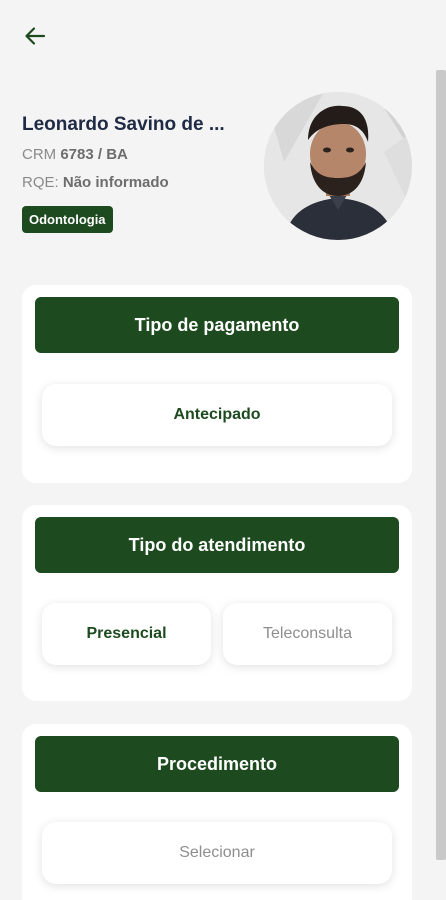 The width and height of the screenshot is (446, 900). I want to click on crm-label: CRM, so click(39, 154).